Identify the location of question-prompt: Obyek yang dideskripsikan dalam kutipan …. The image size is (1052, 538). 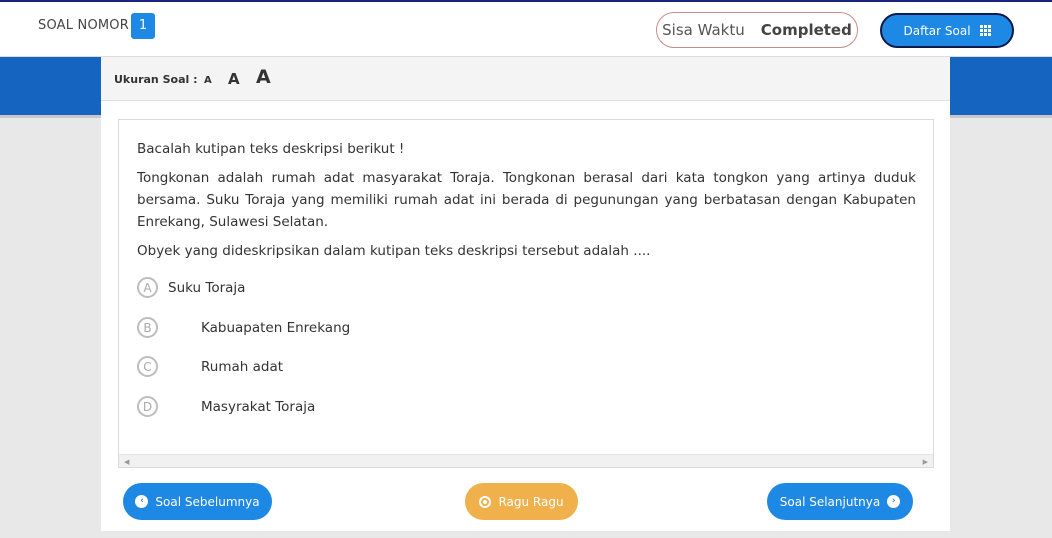
(394, 251).